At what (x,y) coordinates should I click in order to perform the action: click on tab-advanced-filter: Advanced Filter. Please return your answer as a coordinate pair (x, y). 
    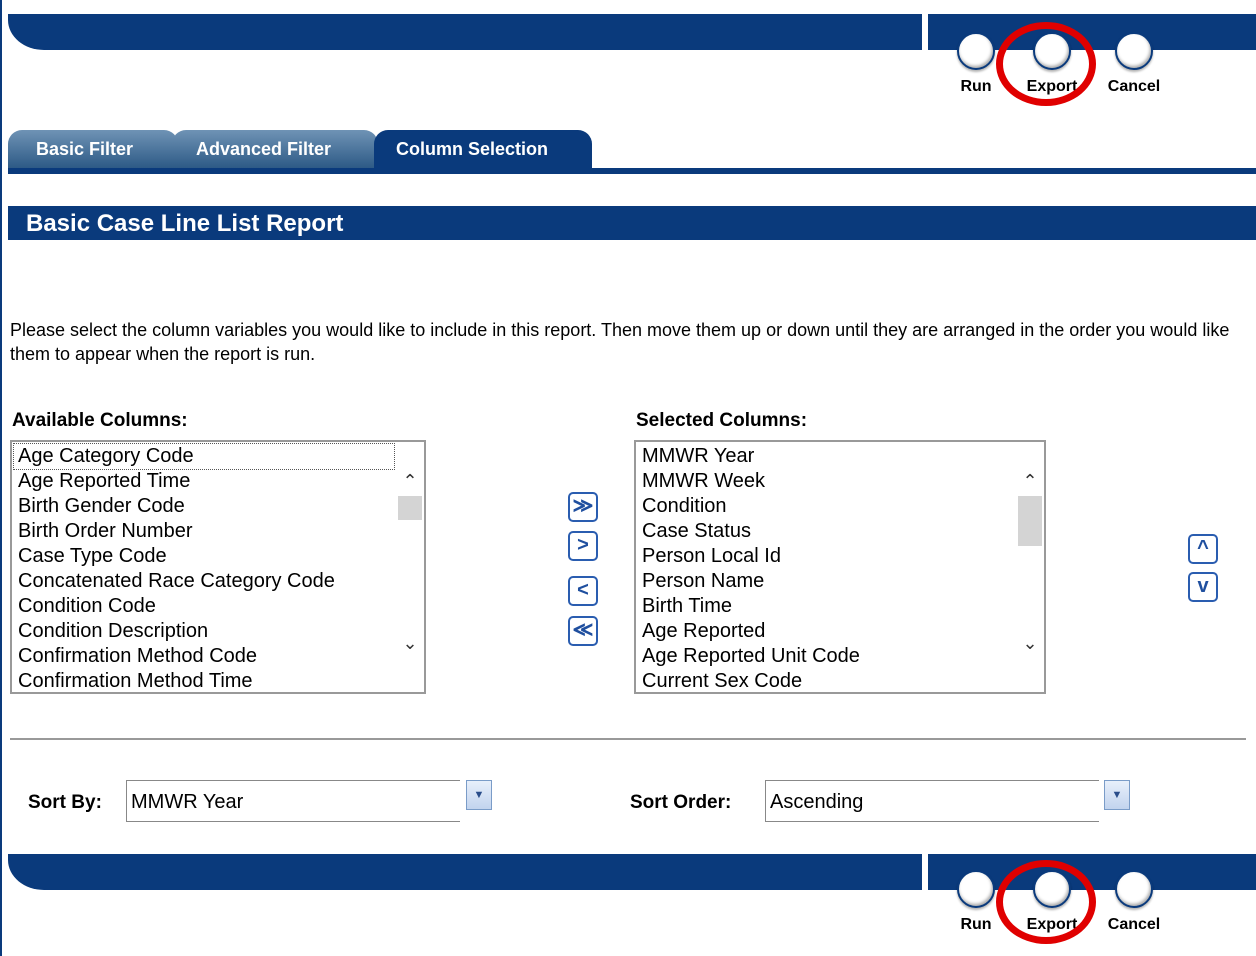
    Looking at the image, I should click on (275, 149).